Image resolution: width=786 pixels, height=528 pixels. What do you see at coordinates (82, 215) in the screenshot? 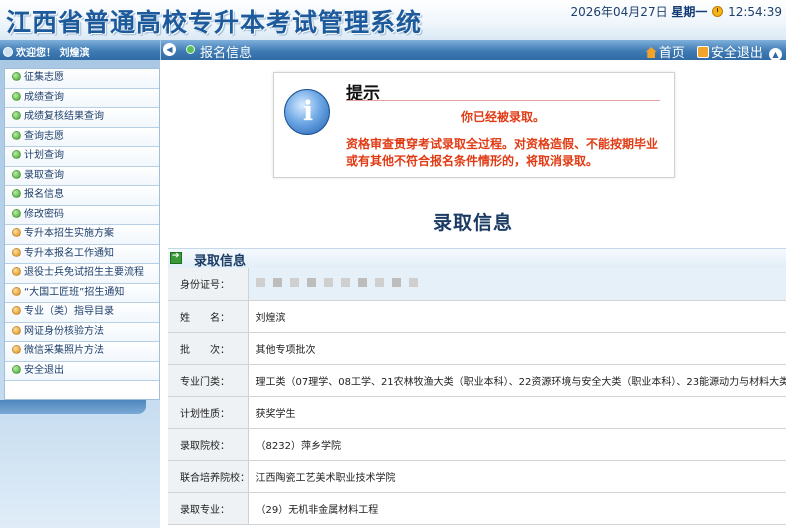
I see `sidebar-item: 修改密码` at bounding box center [82, 215].